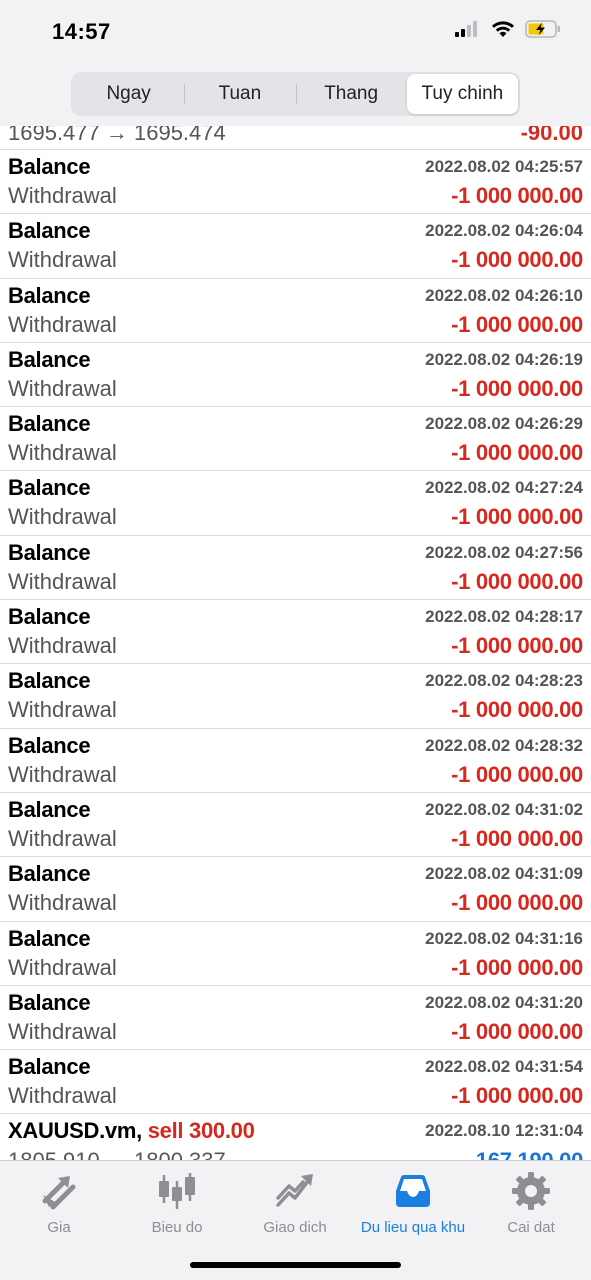  Describe the element at coordinates (504, 166) in the screenshot. I see `entry-time: 2022.08.02 04:25:57` at that location.